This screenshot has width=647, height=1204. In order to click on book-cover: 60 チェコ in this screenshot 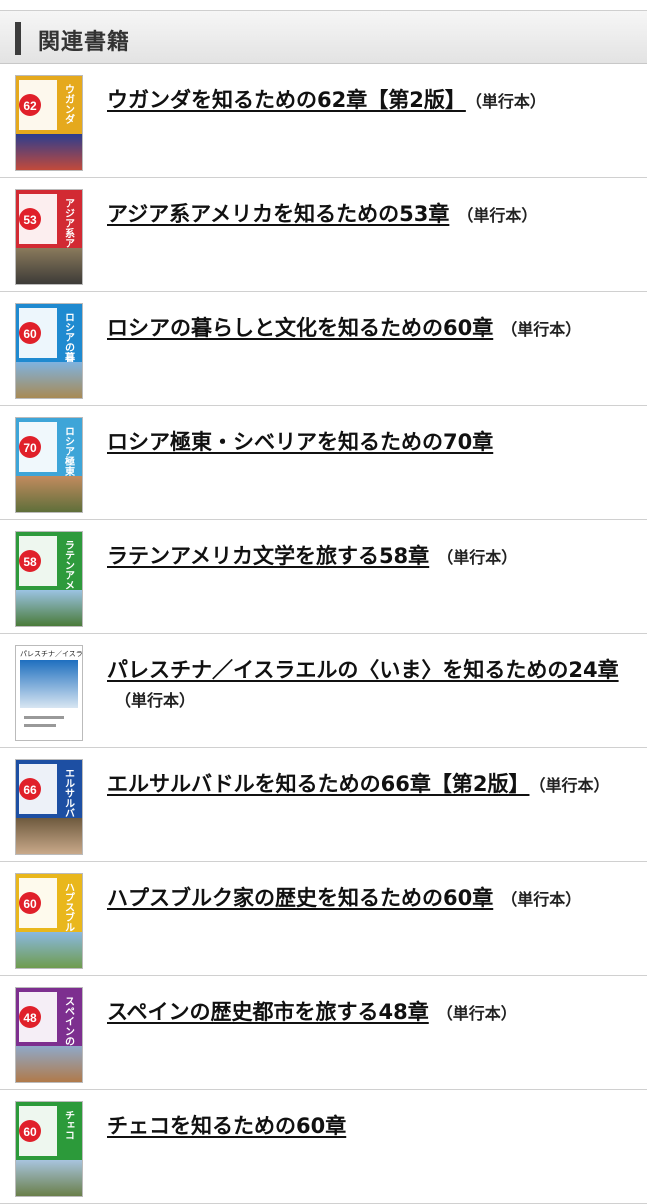, I will do `click(49, 1149)`.